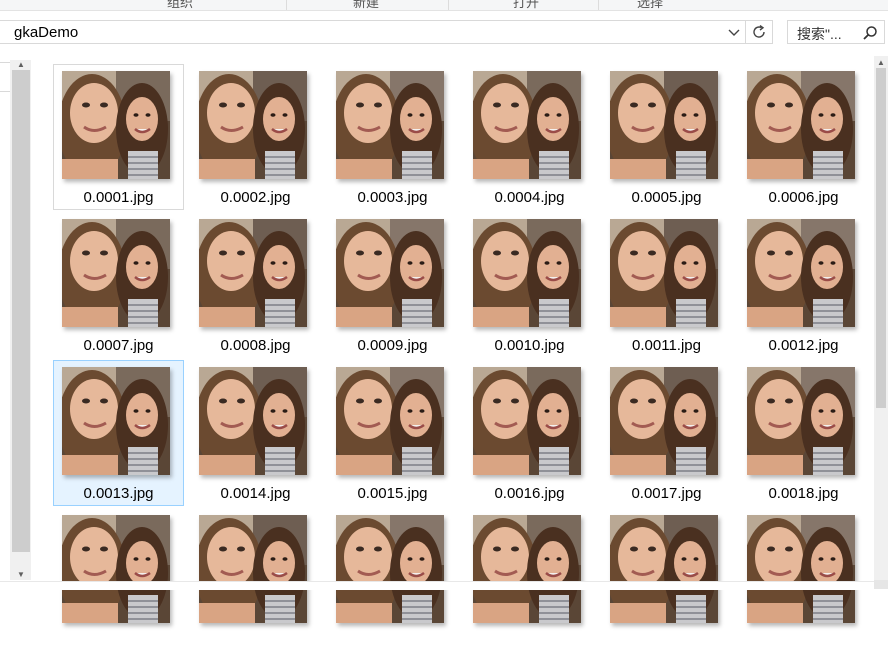 This screenshot has width=888, height=654. I want to click on file-name: 0.0014.jpg, so click(255, 493).